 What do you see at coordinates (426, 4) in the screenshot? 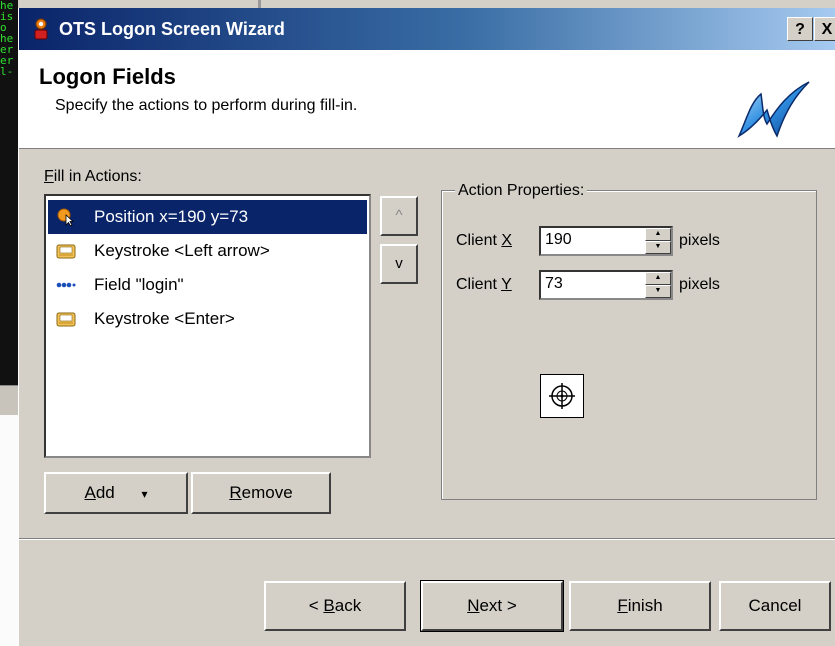
I see `background-window-strip` at bounding box center [426, 4].